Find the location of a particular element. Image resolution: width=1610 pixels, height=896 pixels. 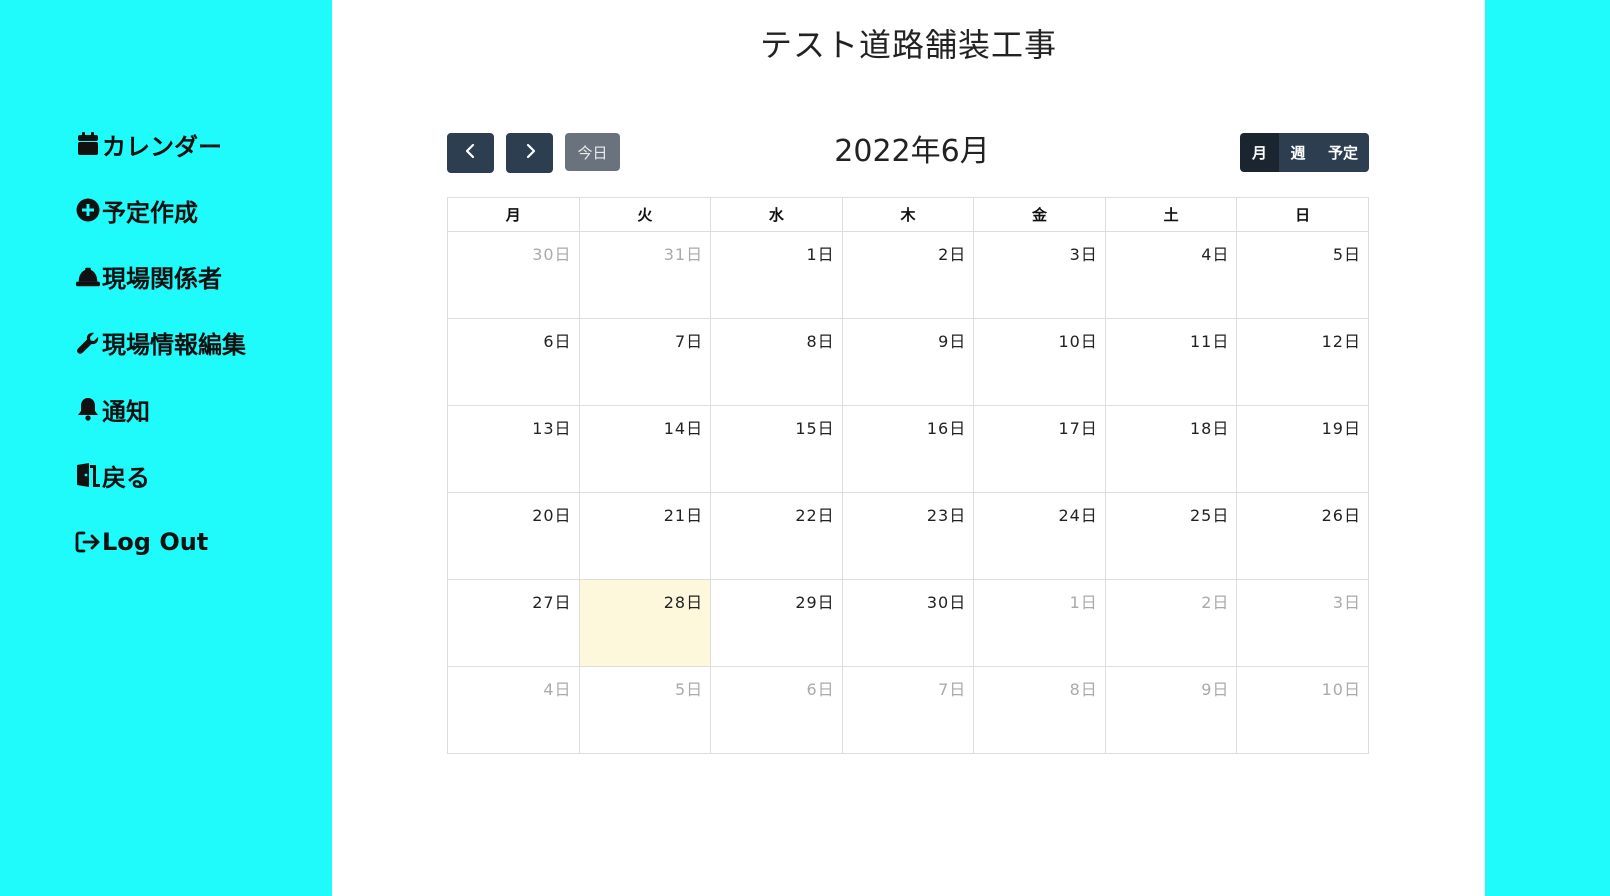

day-cell: 13日 is located at coordinates (513, 449).